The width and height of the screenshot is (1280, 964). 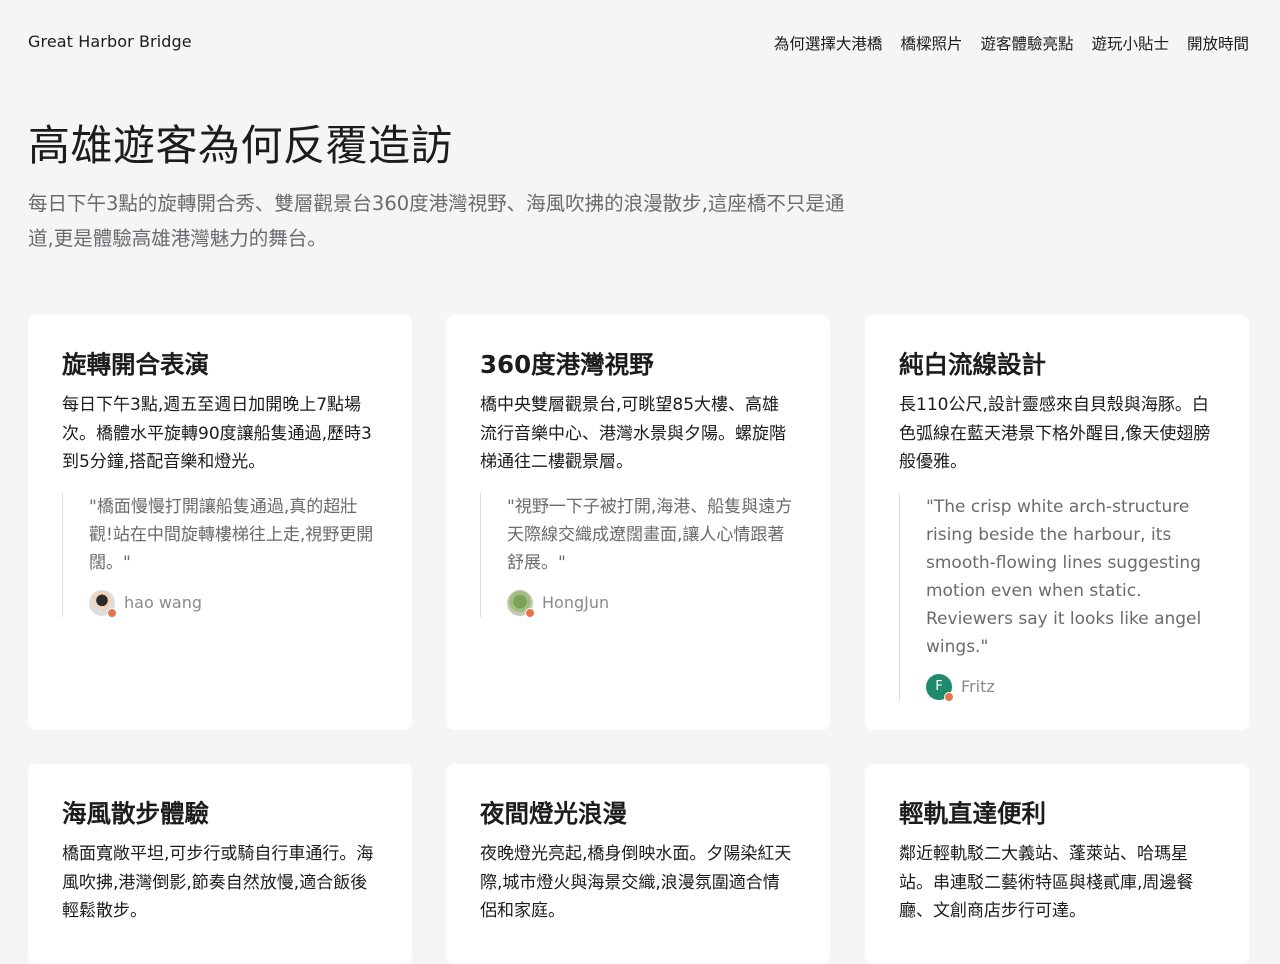 What do you see at coordinates (931, 43) in the screenshot?
I see `nav-link-photos: 橋樑照片` at bounding box center [931, 43].